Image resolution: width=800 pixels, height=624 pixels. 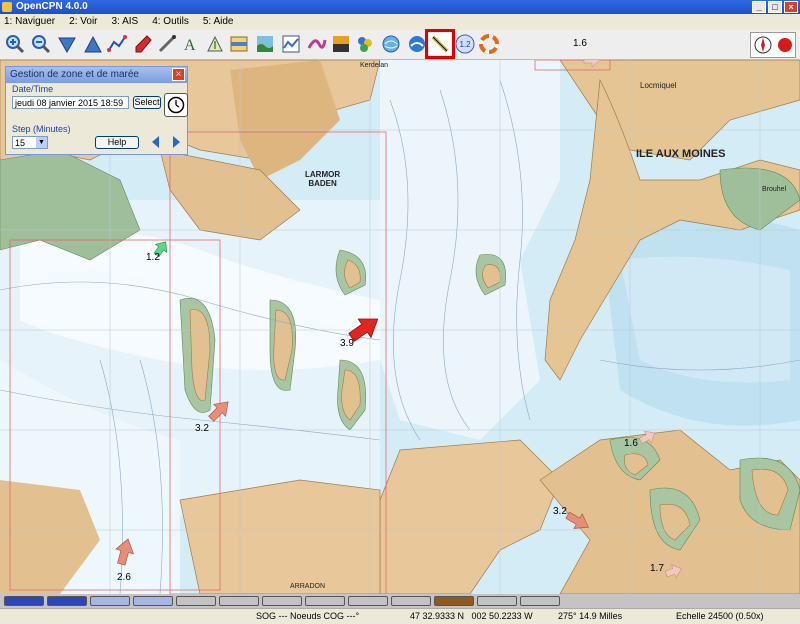 I want to click on minimize-button: _, so click(x=759, y=7).